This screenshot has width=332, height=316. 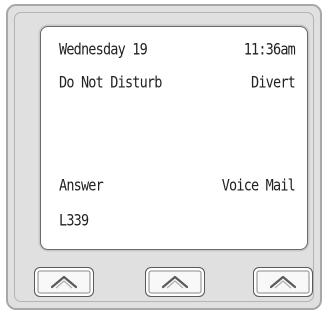 I want to click on date-label: Wednesday 19, so click(x=103, y=50).